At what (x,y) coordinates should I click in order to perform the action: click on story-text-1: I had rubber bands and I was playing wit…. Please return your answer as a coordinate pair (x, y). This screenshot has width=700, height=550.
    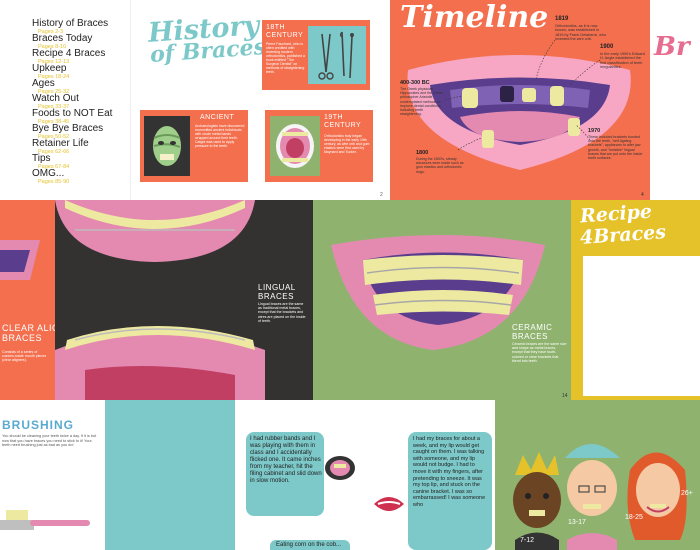
    Looking at the image, I should click on (286, 460).